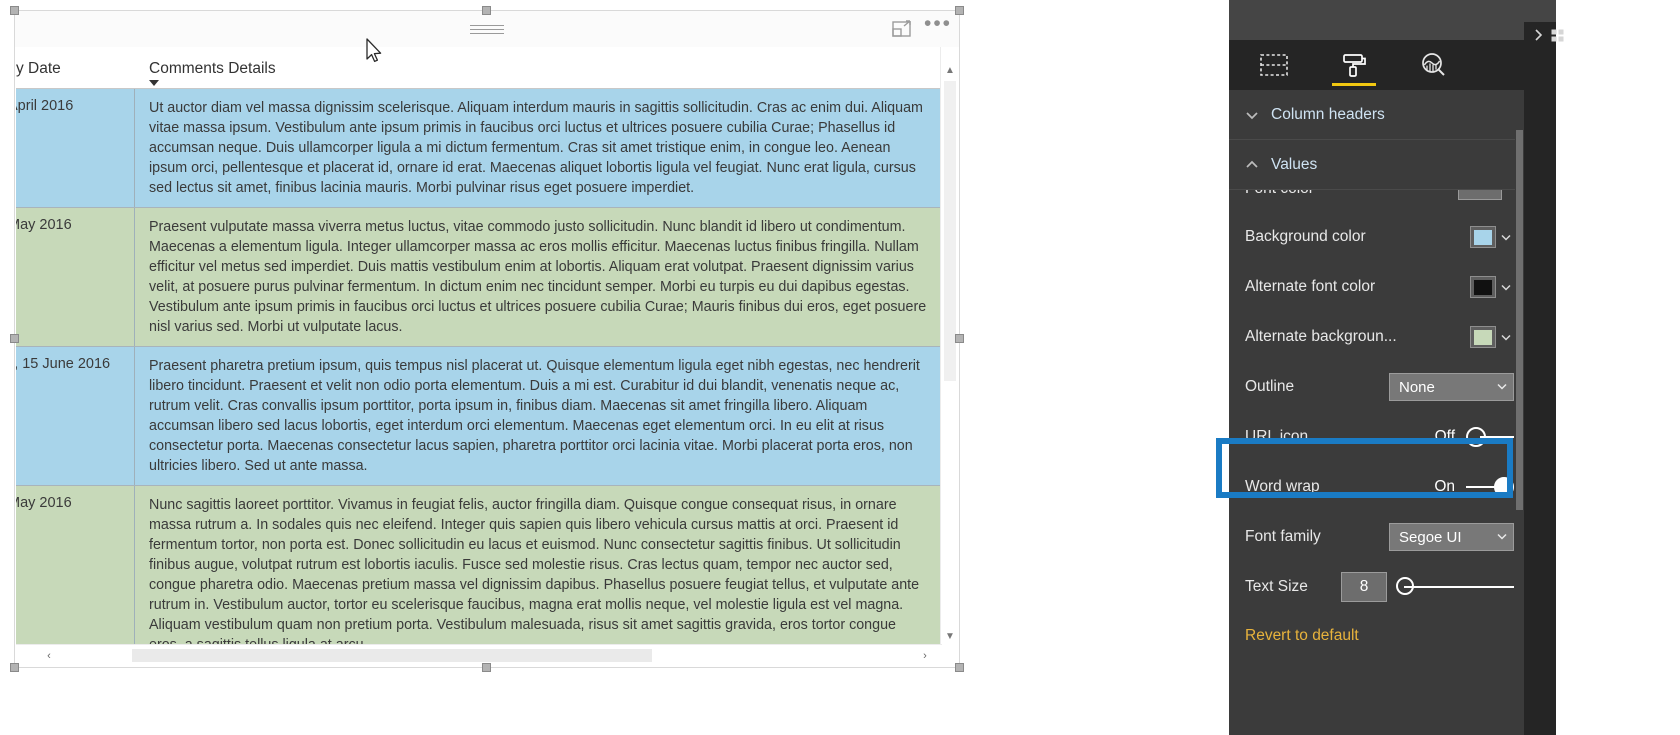 The image size is (1680, 735). I want to click on word-wrap-toggle: On, so click(1471, 487).